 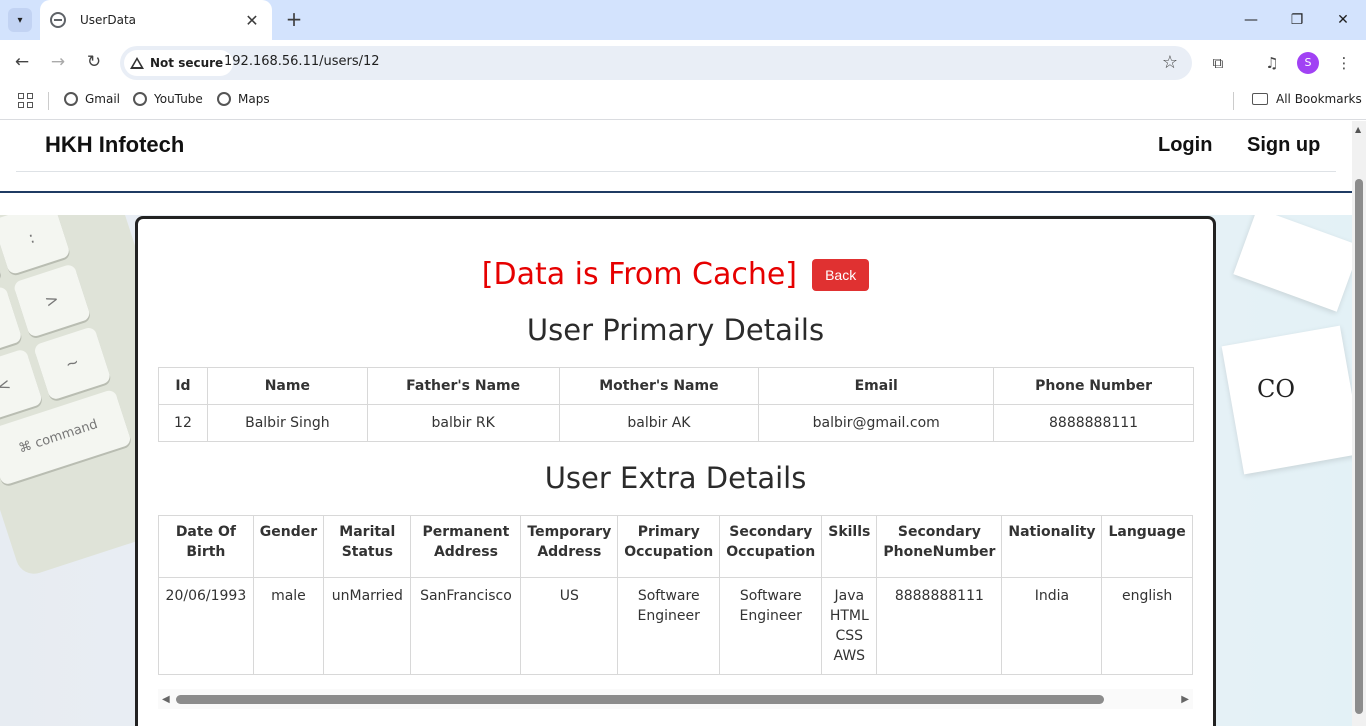 I want to click on column-header: Gender, so click(x=288, y=546).